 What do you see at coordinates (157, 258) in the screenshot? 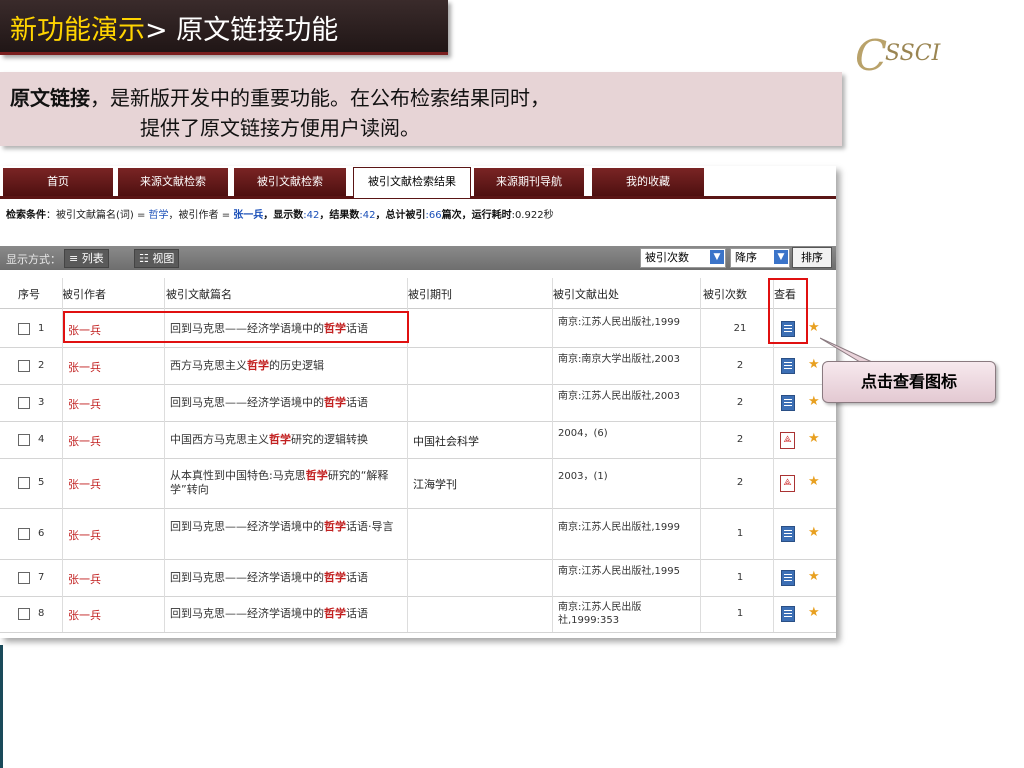
I see `grid-view-button: ☷ 视图` at bounding box center [157, 258].